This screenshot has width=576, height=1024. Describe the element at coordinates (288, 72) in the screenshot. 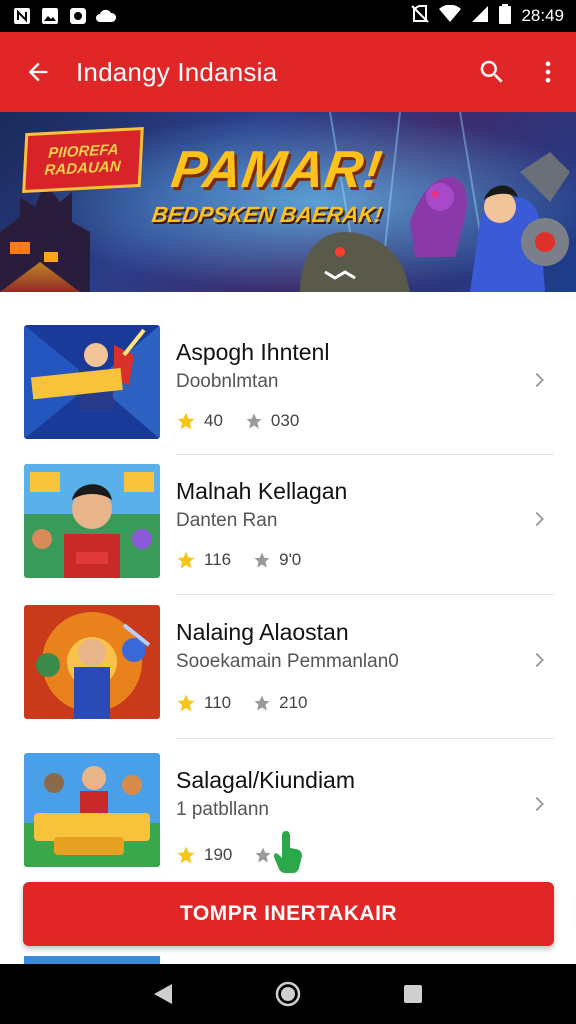

I see `app-bar: Indangy Indansia` at that location.